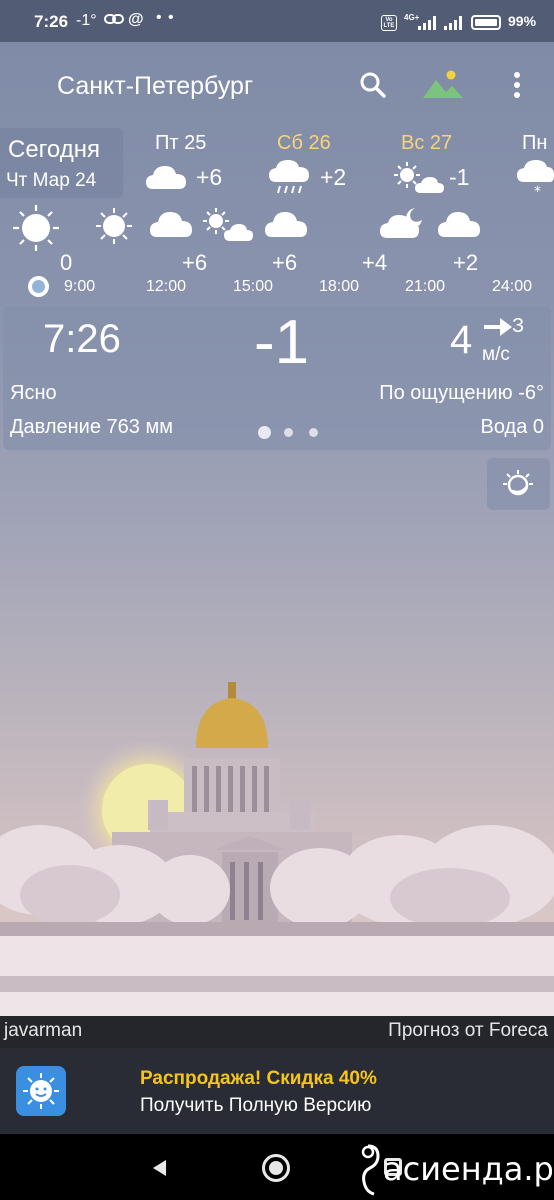 Image resolution: width=554 pixels, height=1200 pixels. Describe the element at coordinates (66, 262) in the screenshot. I see `hour-temp: 0` at that location.